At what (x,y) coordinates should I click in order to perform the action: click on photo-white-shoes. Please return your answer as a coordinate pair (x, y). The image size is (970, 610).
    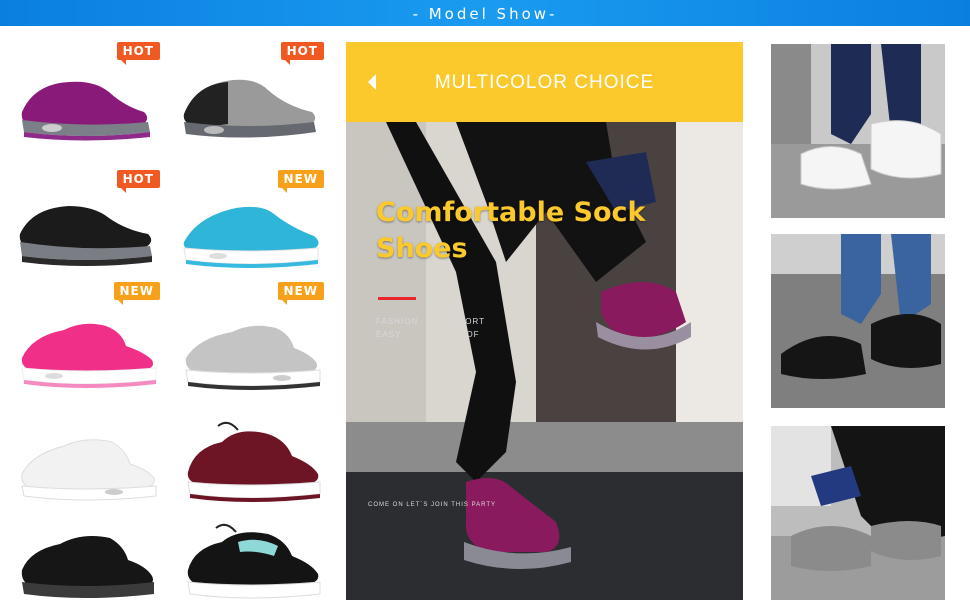
    Looking at the image, I should click on (858, 131).